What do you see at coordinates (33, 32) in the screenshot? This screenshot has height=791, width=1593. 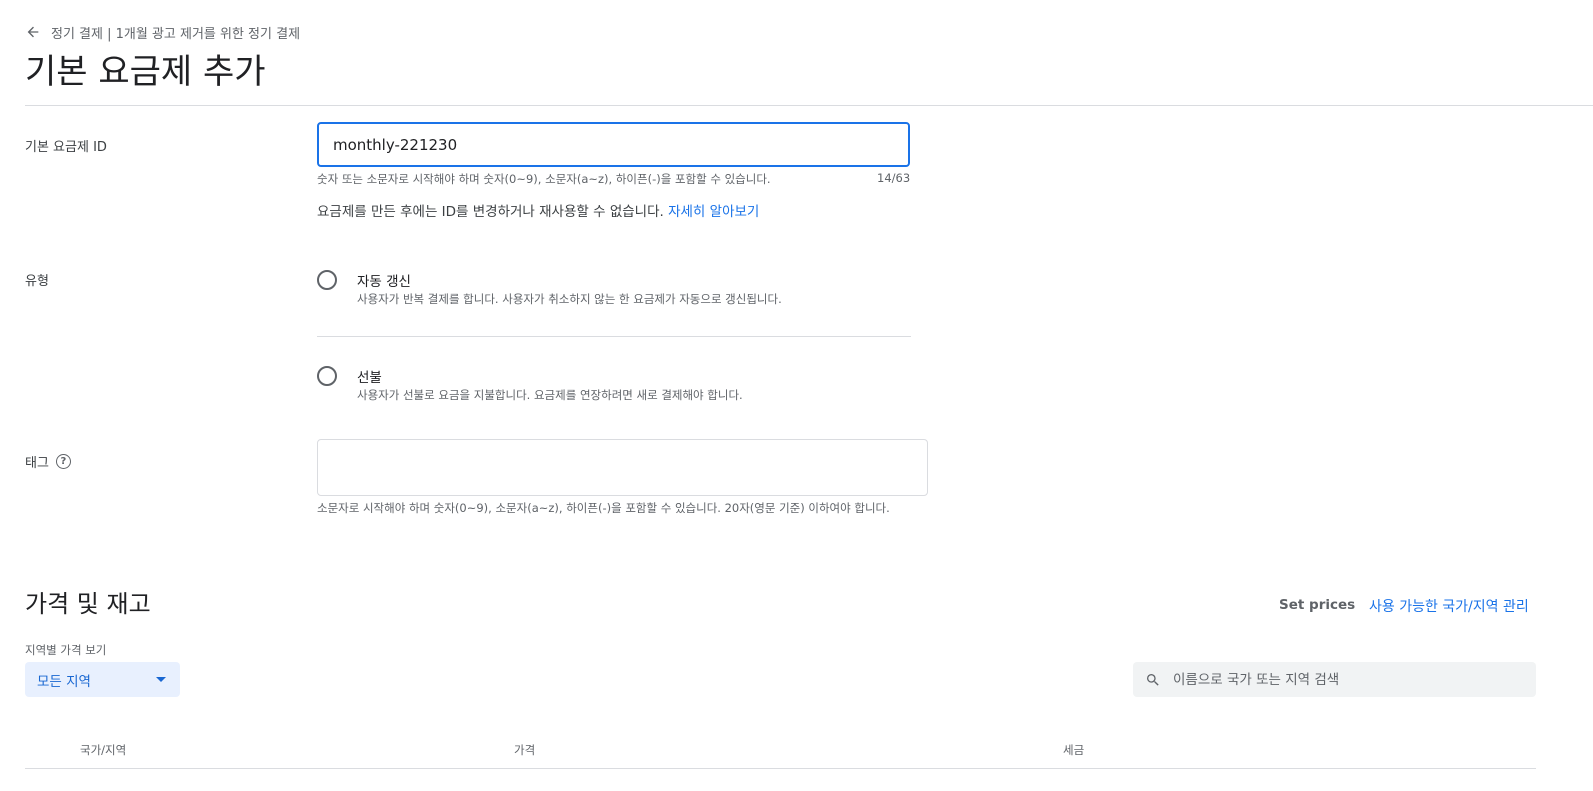 I see `arrow-left-icon` at bounding box center [33, 32].